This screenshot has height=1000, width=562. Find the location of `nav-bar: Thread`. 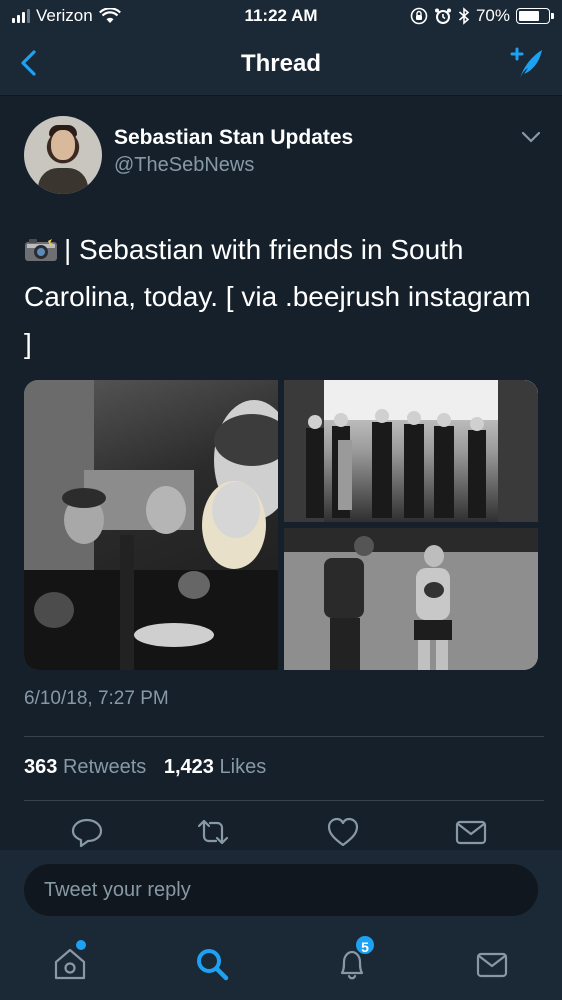

nav-bar: Thread is located at coordinates (281, 65).